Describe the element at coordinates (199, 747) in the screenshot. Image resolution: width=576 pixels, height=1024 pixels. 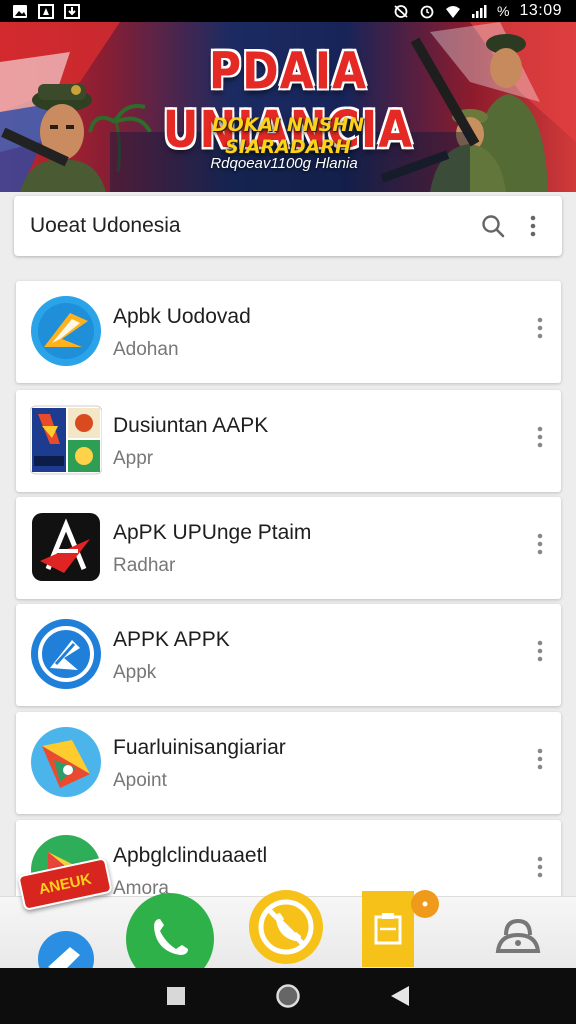
I see `app-title: Fuarluinisangiariar` at that location.